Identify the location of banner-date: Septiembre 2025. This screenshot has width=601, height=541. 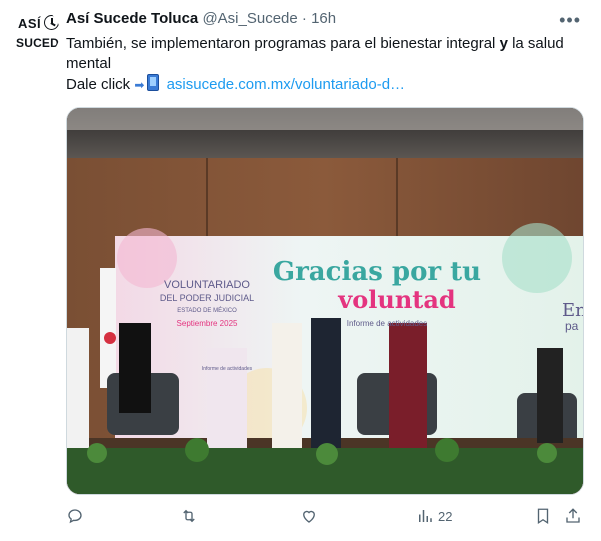
(207, 323).